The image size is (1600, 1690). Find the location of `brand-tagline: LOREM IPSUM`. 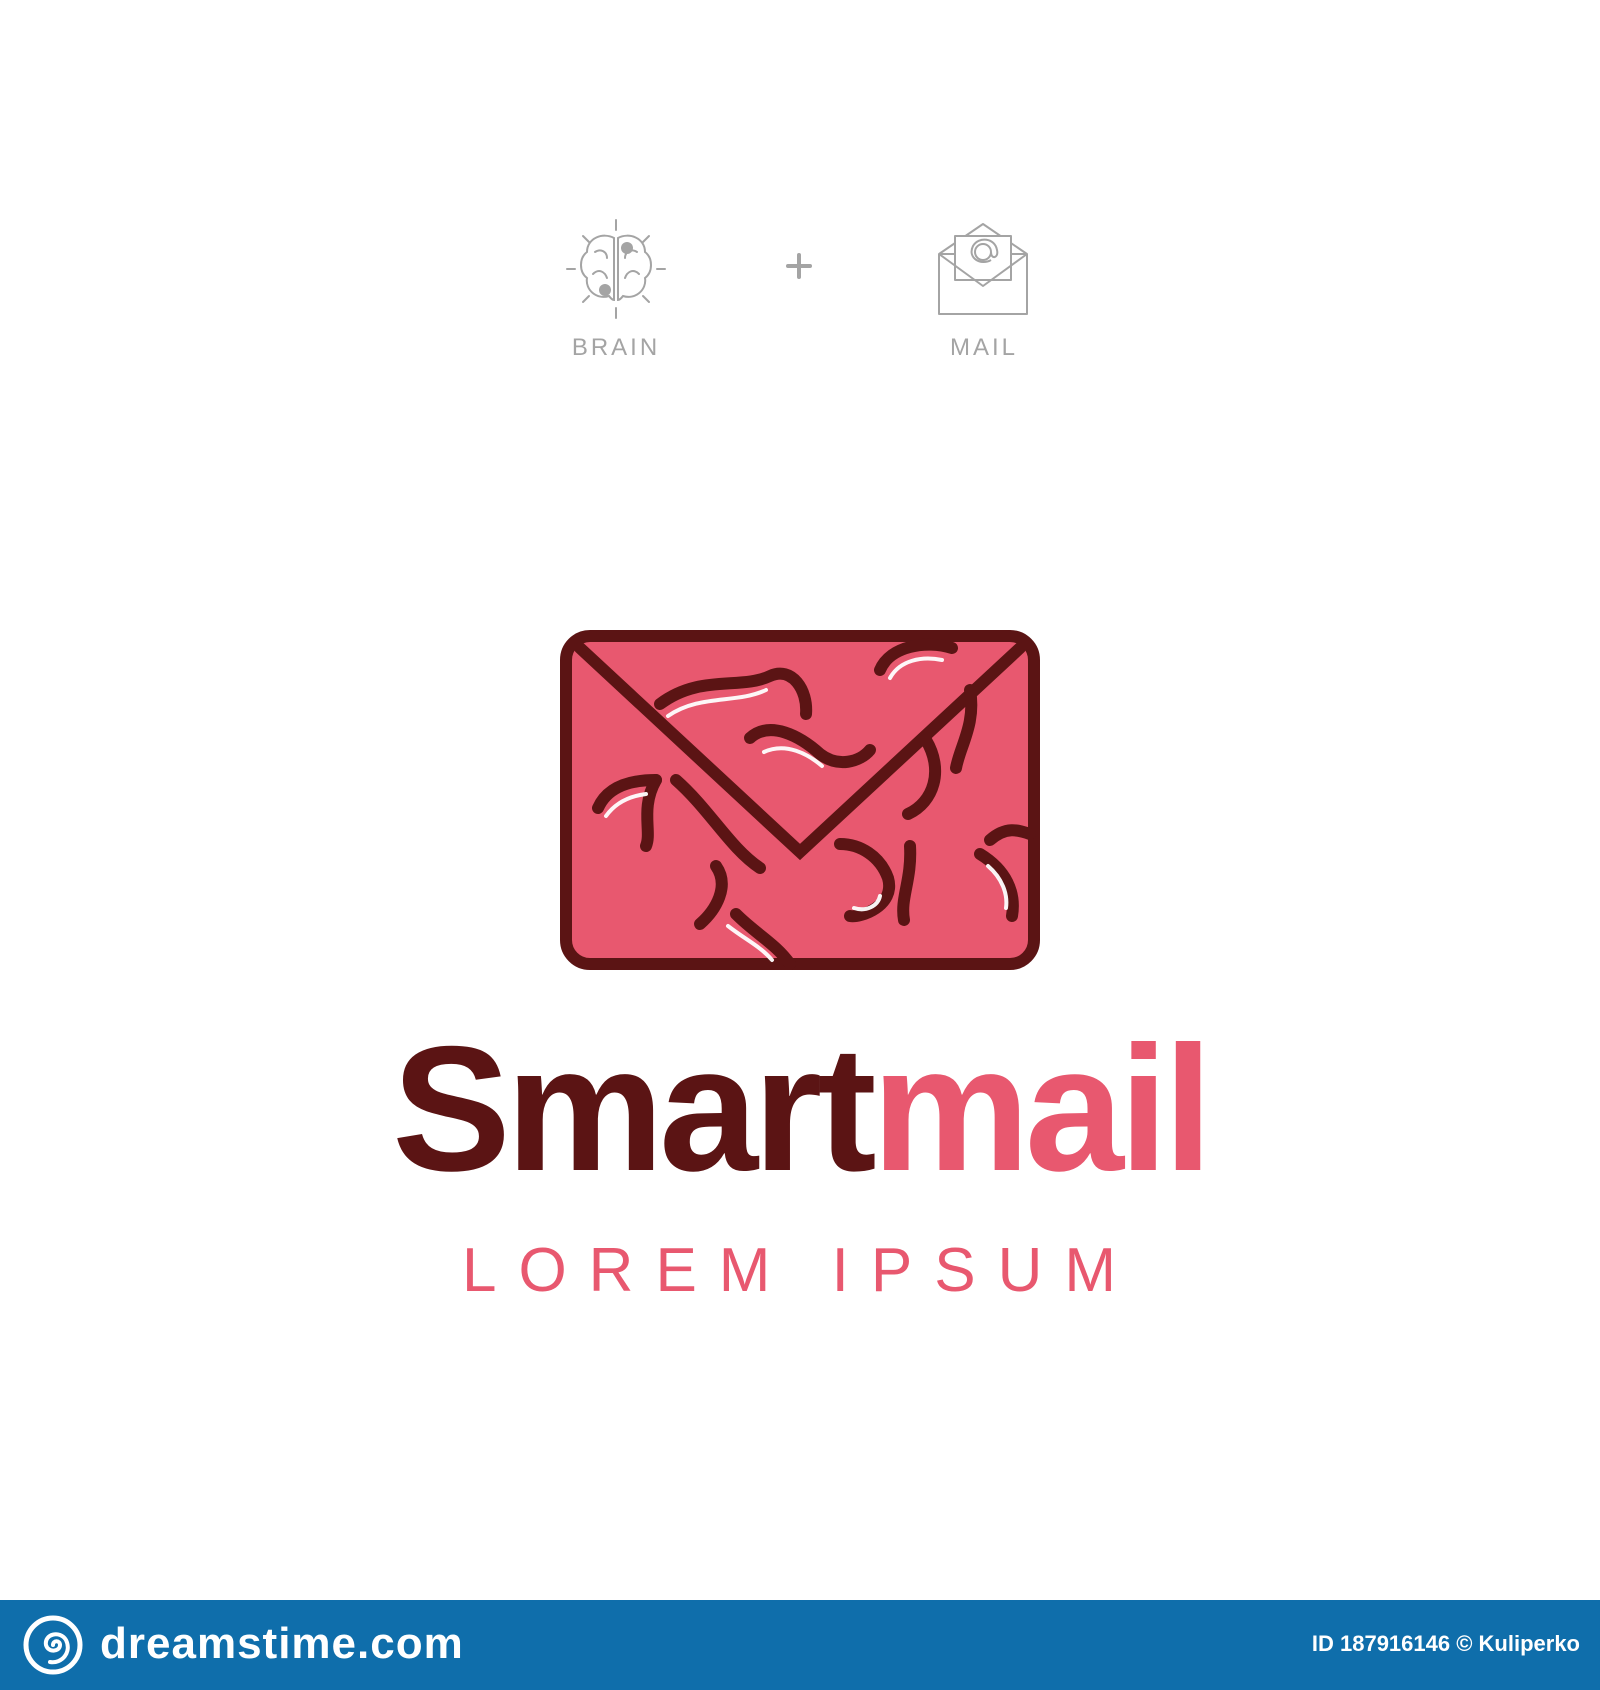

brand-tagline: LOREM IPSUM is located at coordinates (800, 1270).